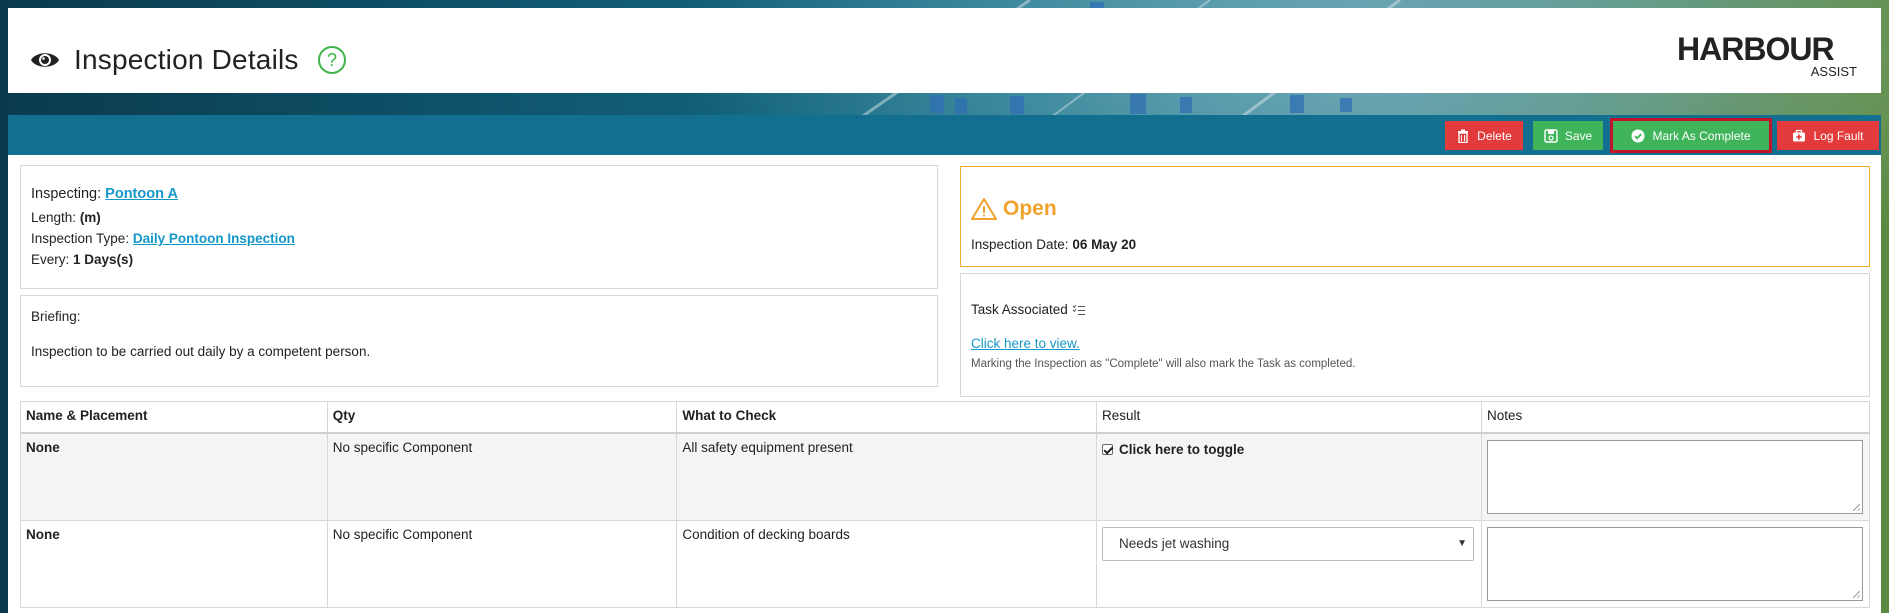 The height and width of the screenshot is (613, 1889). What do you see at coordinates (1288, 417) in the screenshot?
I see `column-header-result: Result` at bounding box center [1288, 417].